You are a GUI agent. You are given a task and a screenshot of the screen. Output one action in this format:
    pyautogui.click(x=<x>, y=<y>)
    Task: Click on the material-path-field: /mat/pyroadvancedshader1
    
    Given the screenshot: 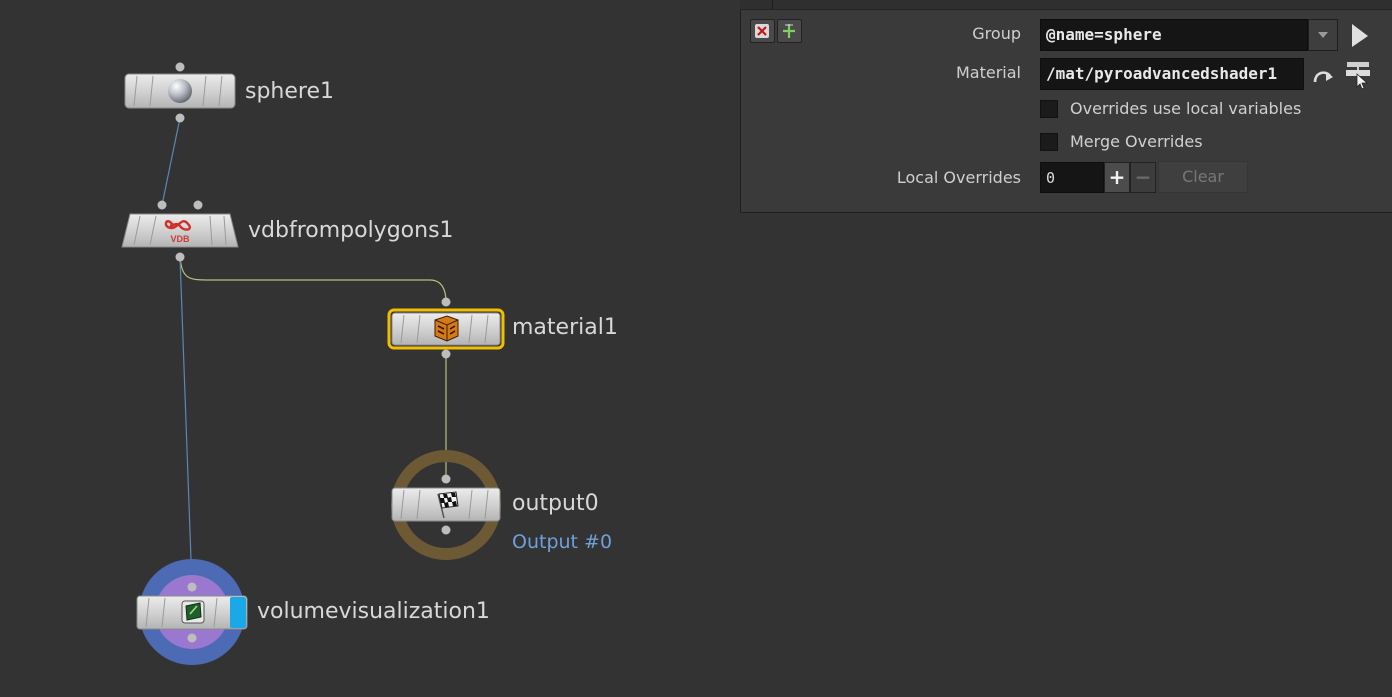 What is the action you would take?
    pyautogui.click(x=1172, y=74)
    